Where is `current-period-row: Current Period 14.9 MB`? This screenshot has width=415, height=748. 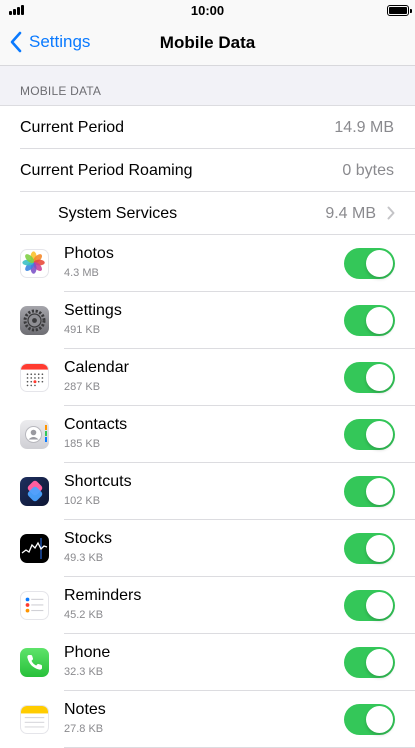 current-period-row: Current Period 14.9 MB is located at coordinates (207, 127).